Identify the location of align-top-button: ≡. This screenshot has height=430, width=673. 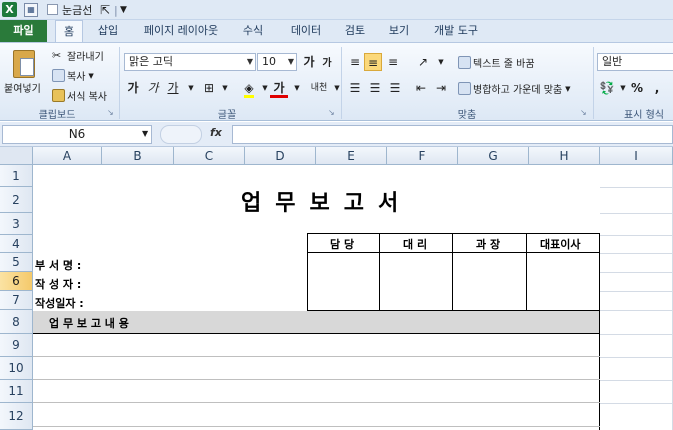
(355, 62).